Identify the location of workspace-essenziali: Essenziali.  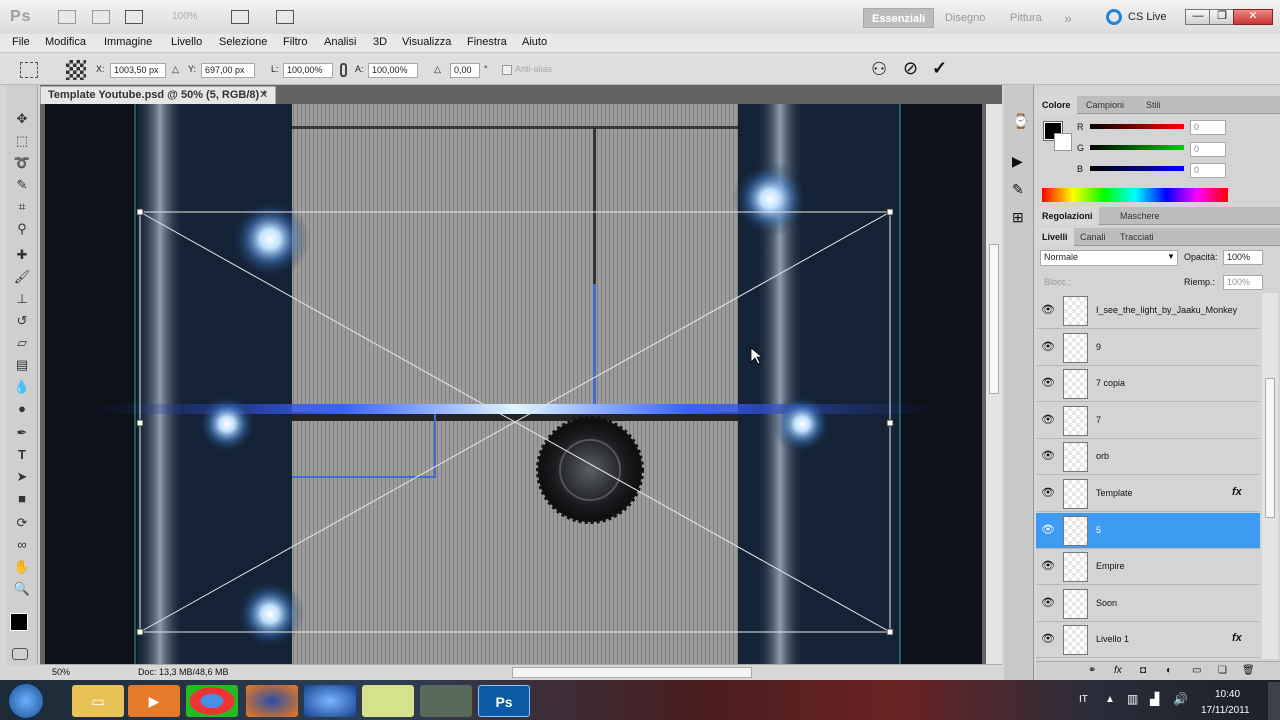
(899, 18).